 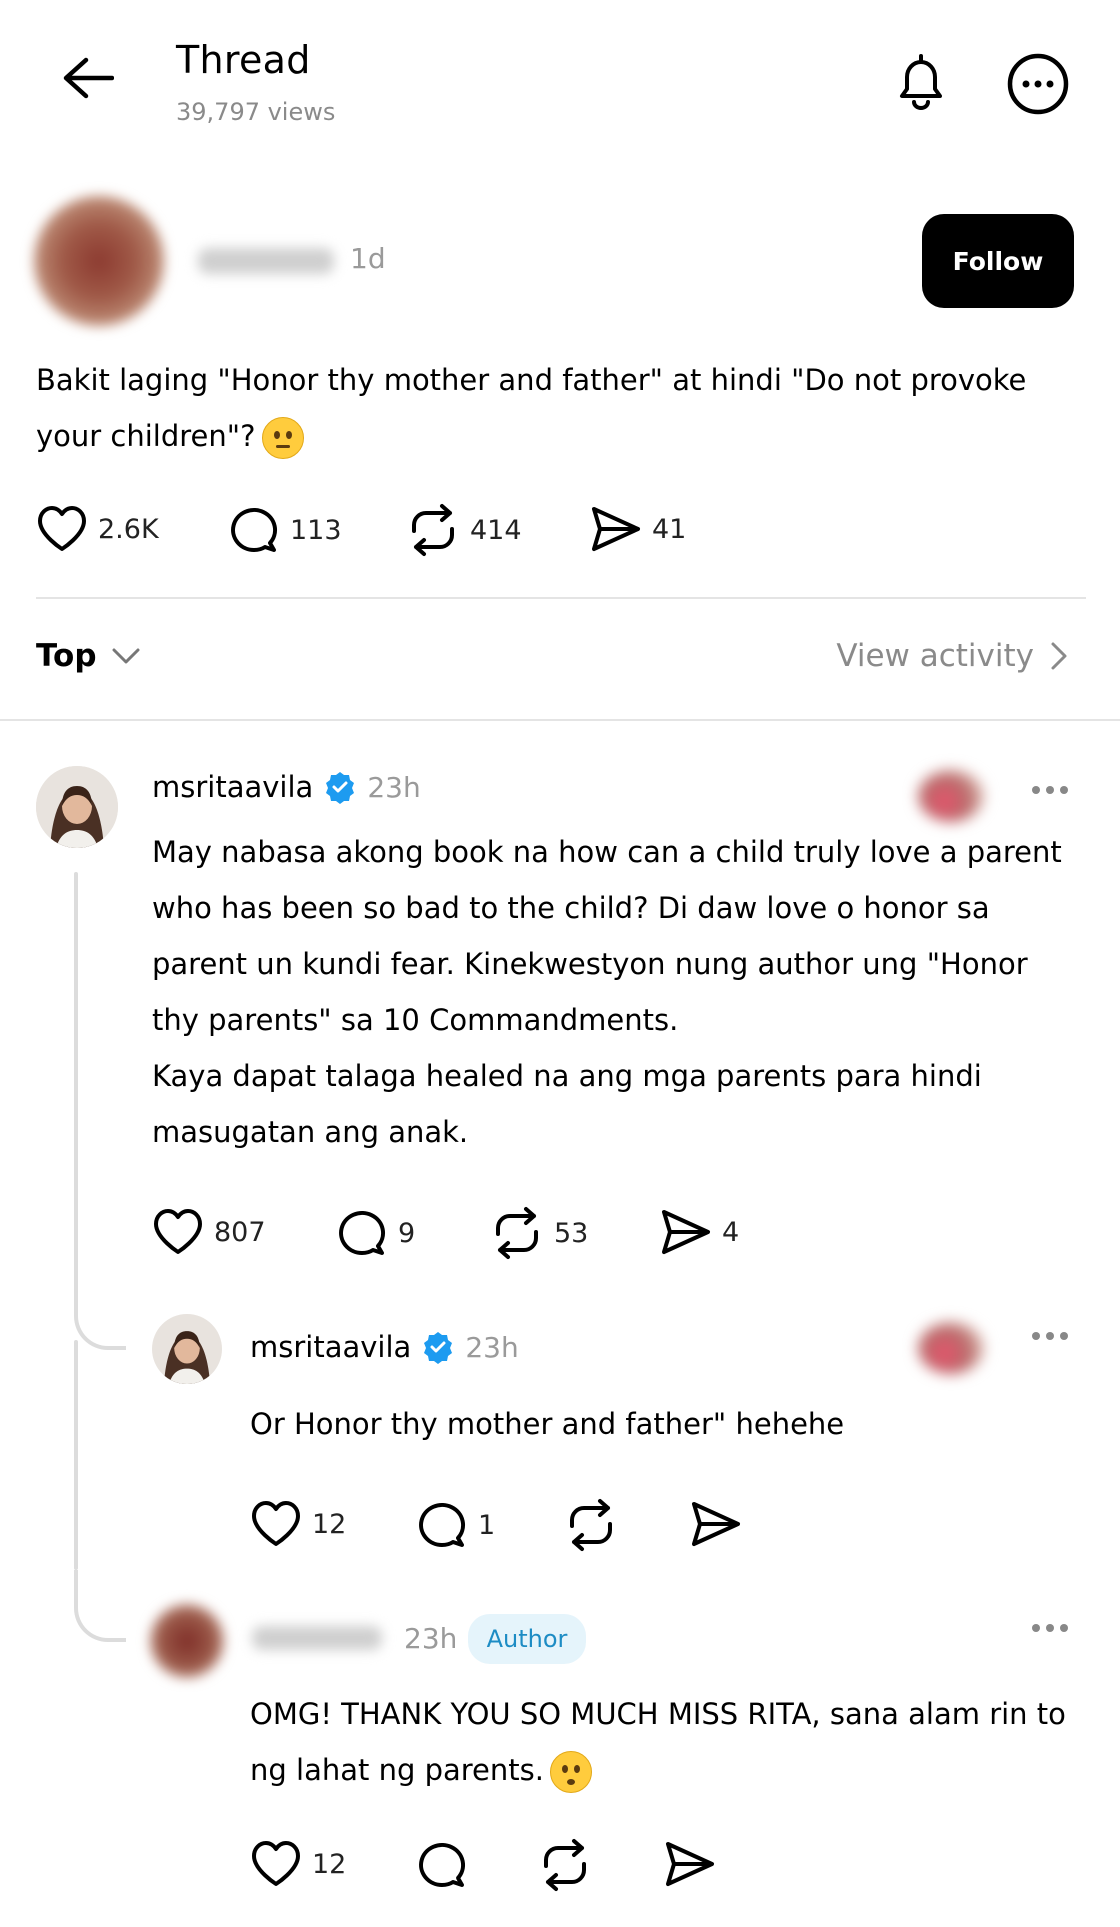 What do you see at coordinates (935, 656) in the screenshot?
I see `view-activity-label: View activity` at bounding box center [935, 656].